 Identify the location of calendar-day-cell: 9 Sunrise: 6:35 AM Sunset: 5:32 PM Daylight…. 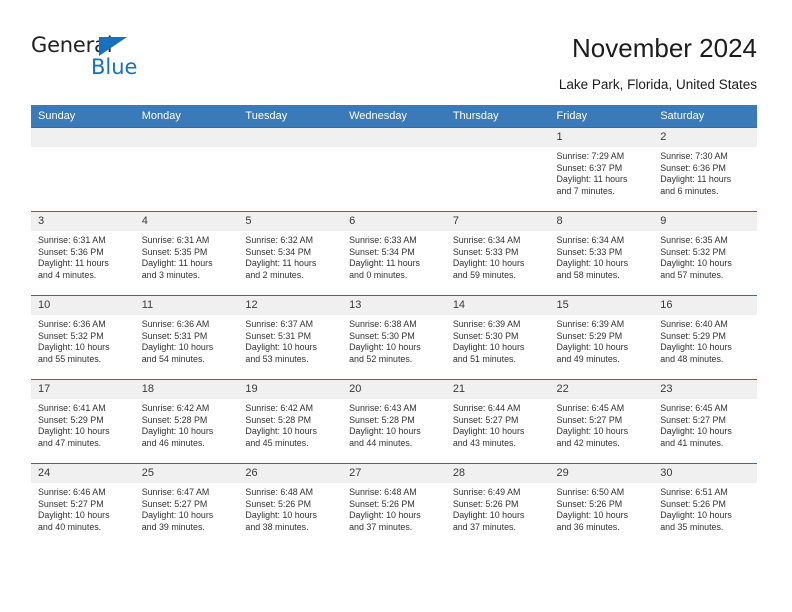
(705, 253).